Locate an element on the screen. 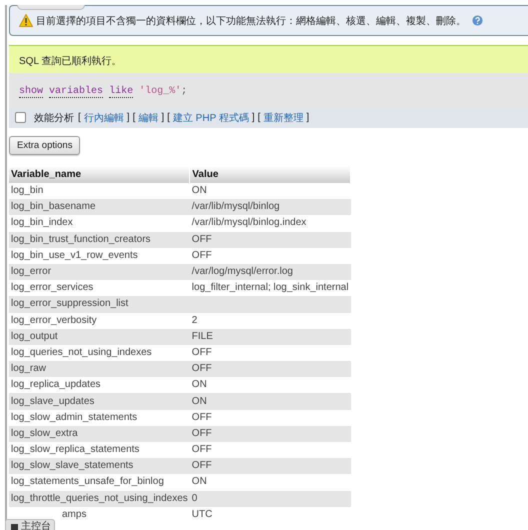  table-cell: log_slave_updates is located at coordinates (52, 401).